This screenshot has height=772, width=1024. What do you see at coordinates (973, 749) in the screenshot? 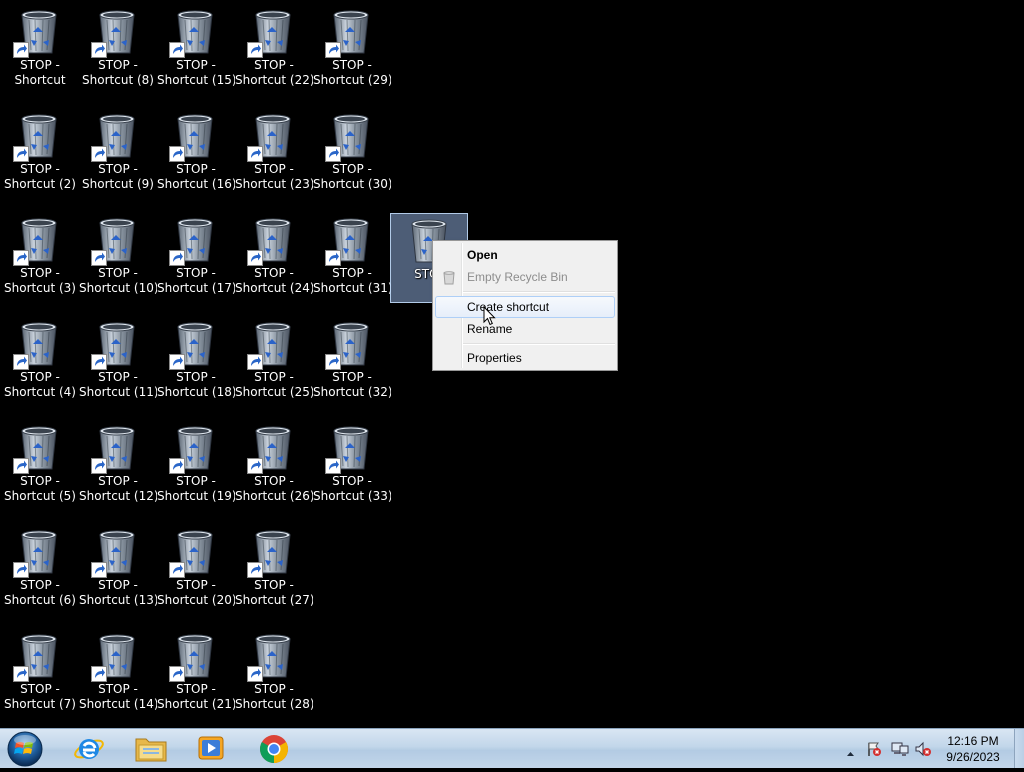
I see `system-clock: 12:16 PM 9/26/2023` at bounding box center [973, 749].